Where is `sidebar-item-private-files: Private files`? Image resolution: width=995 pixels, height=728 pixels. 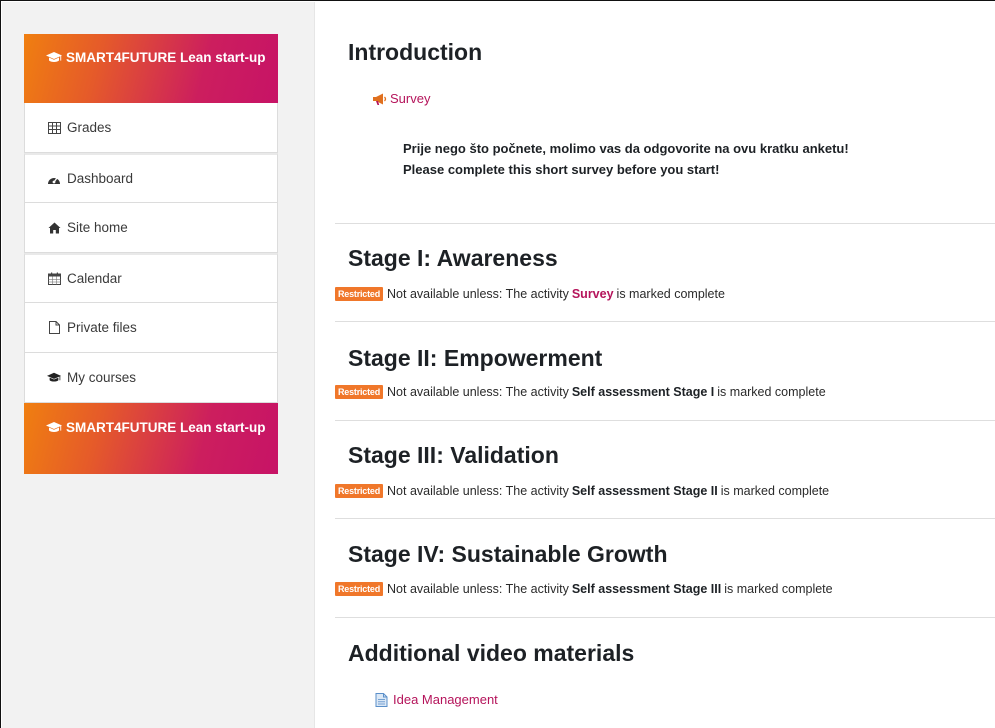
sidebar-item-private-files: Private files is located at coordinates (151, 328).